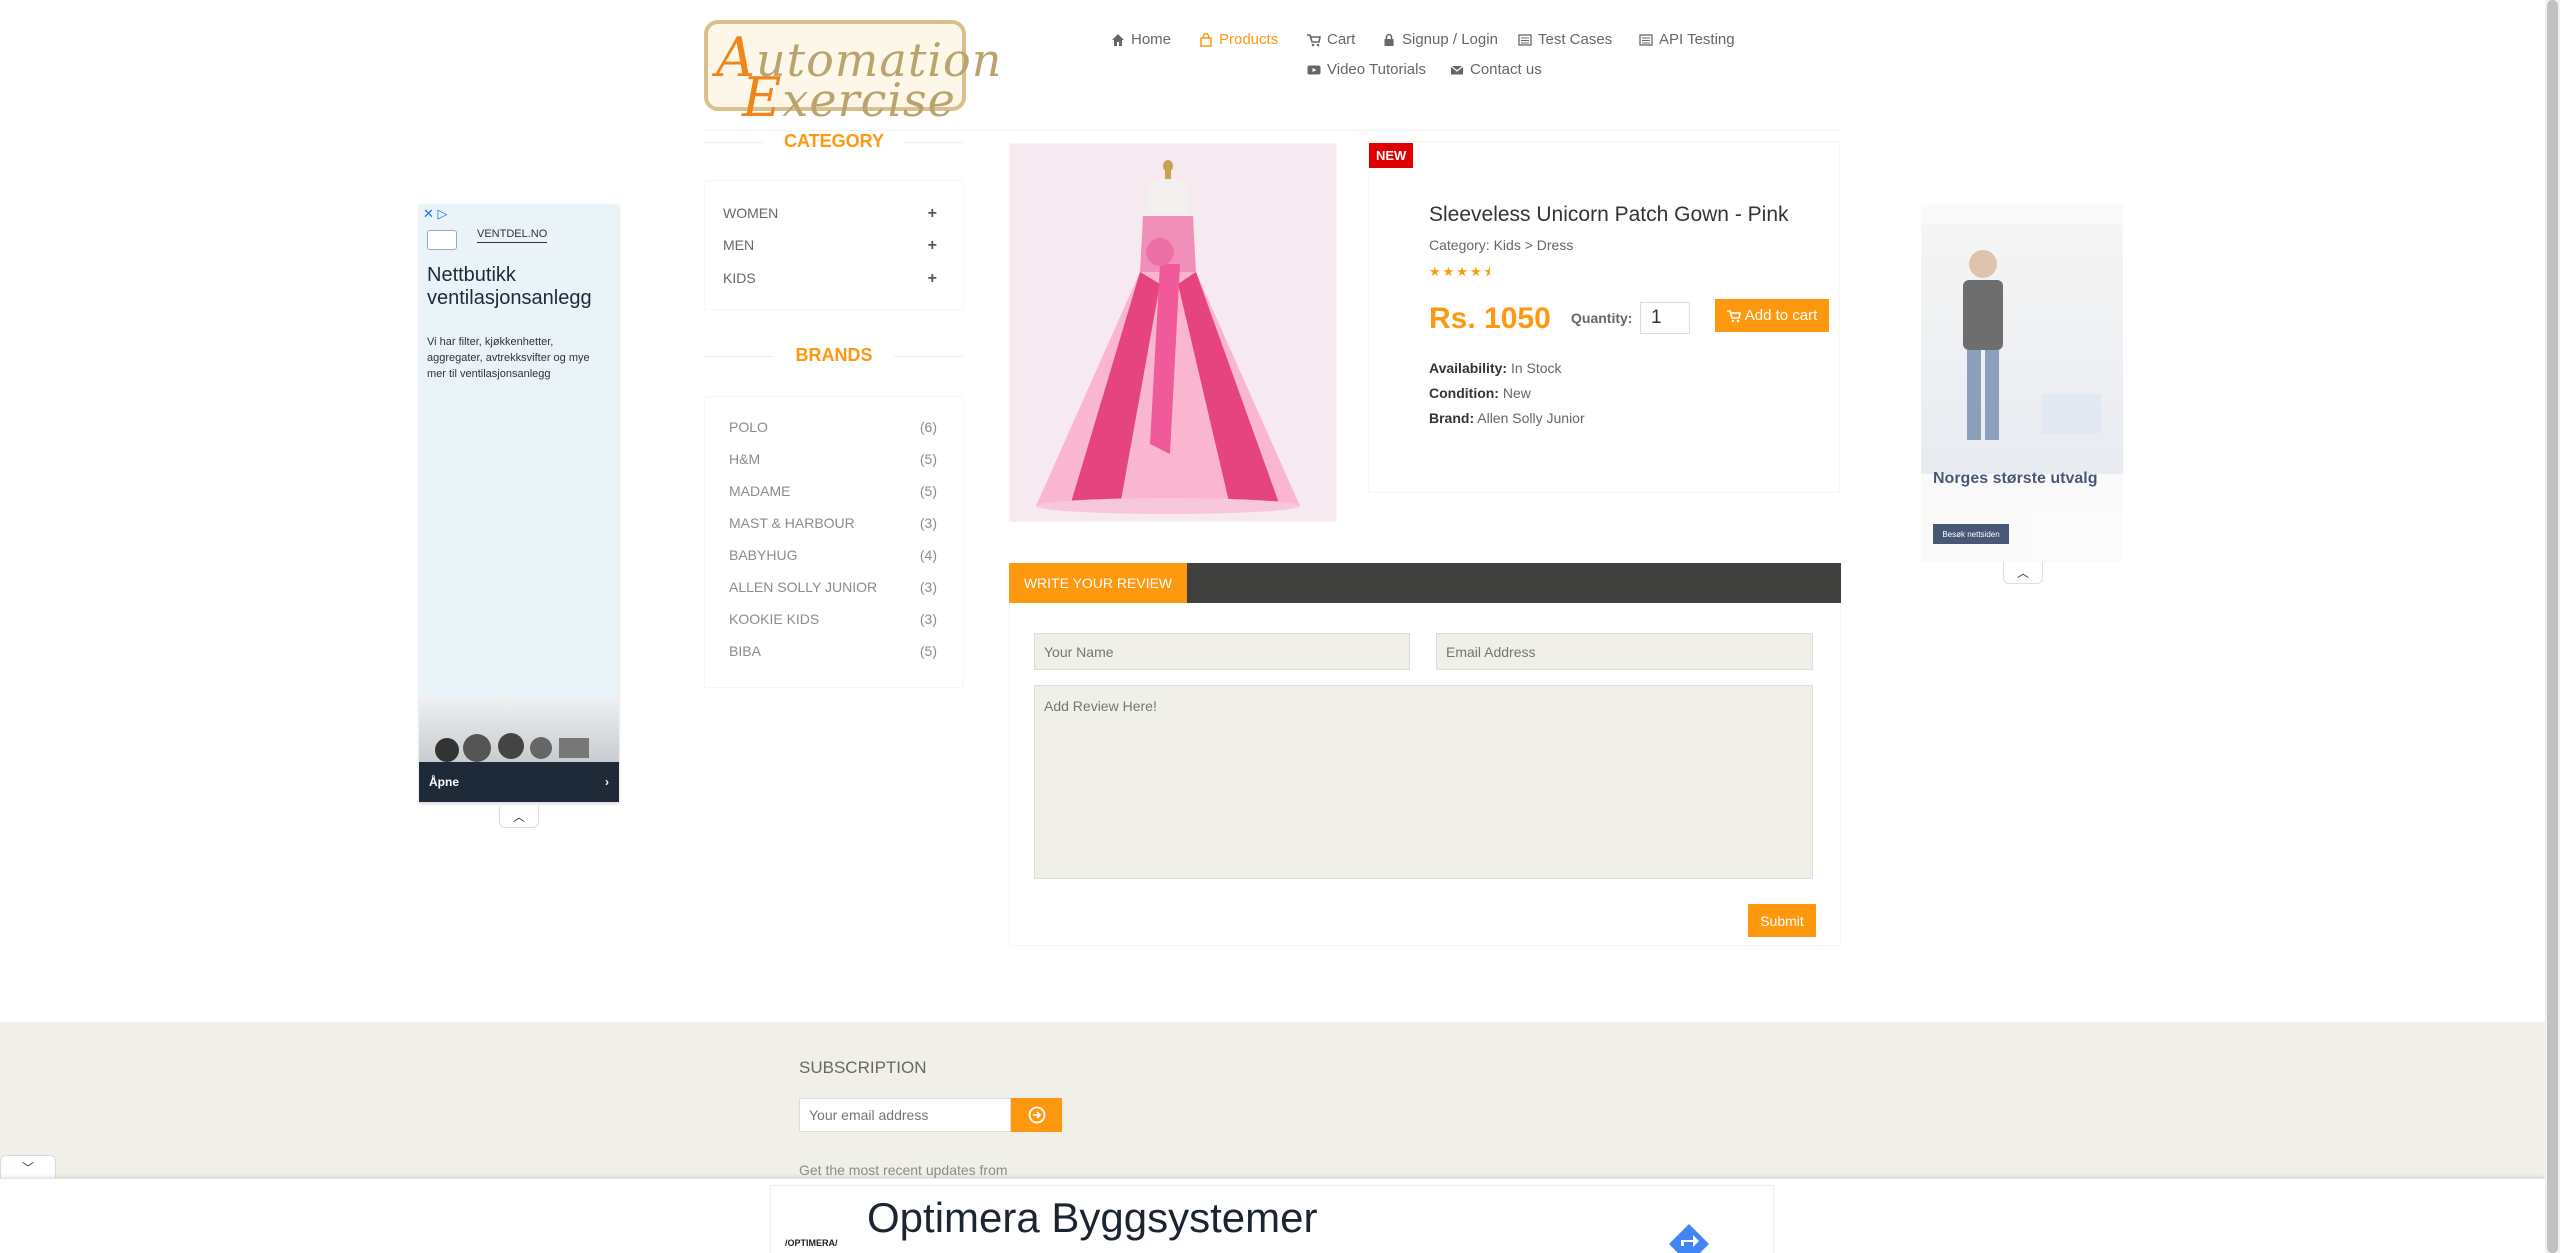  I want to click on nav-api-testing-label: API Testing, so click(1697, 39).